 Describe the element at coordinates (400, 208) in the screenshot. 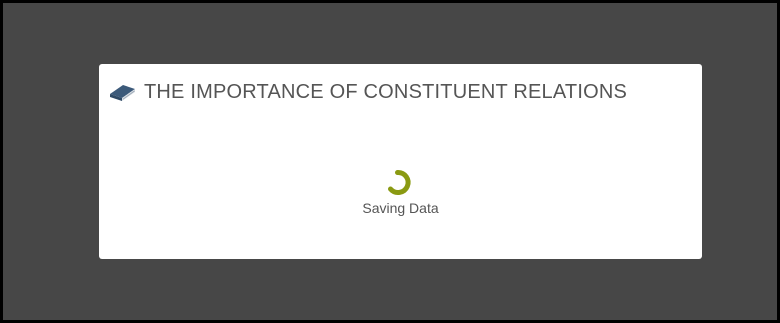

I see `status-text: Saving Data` at that location.